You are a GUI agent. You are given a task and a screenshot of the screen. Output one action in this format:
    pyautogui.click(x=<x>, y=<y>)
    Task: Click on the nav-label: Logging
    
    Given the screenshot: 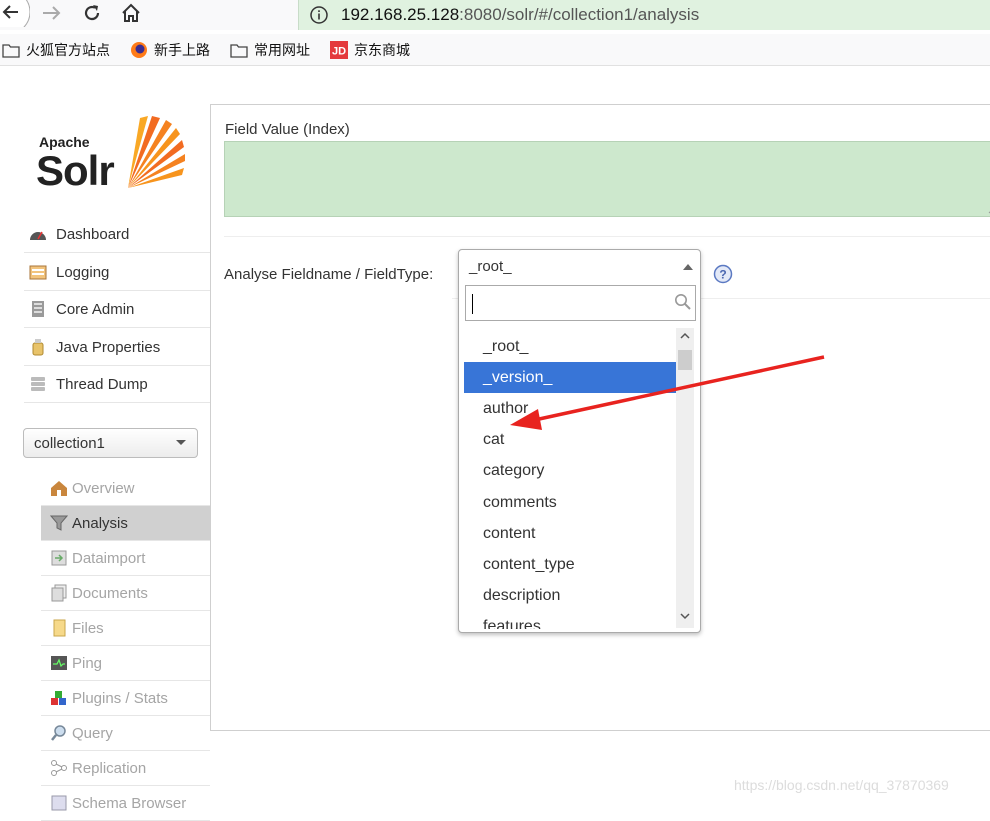 What is the action you would take?
    pyautogui.click(x=83, y=272)
    